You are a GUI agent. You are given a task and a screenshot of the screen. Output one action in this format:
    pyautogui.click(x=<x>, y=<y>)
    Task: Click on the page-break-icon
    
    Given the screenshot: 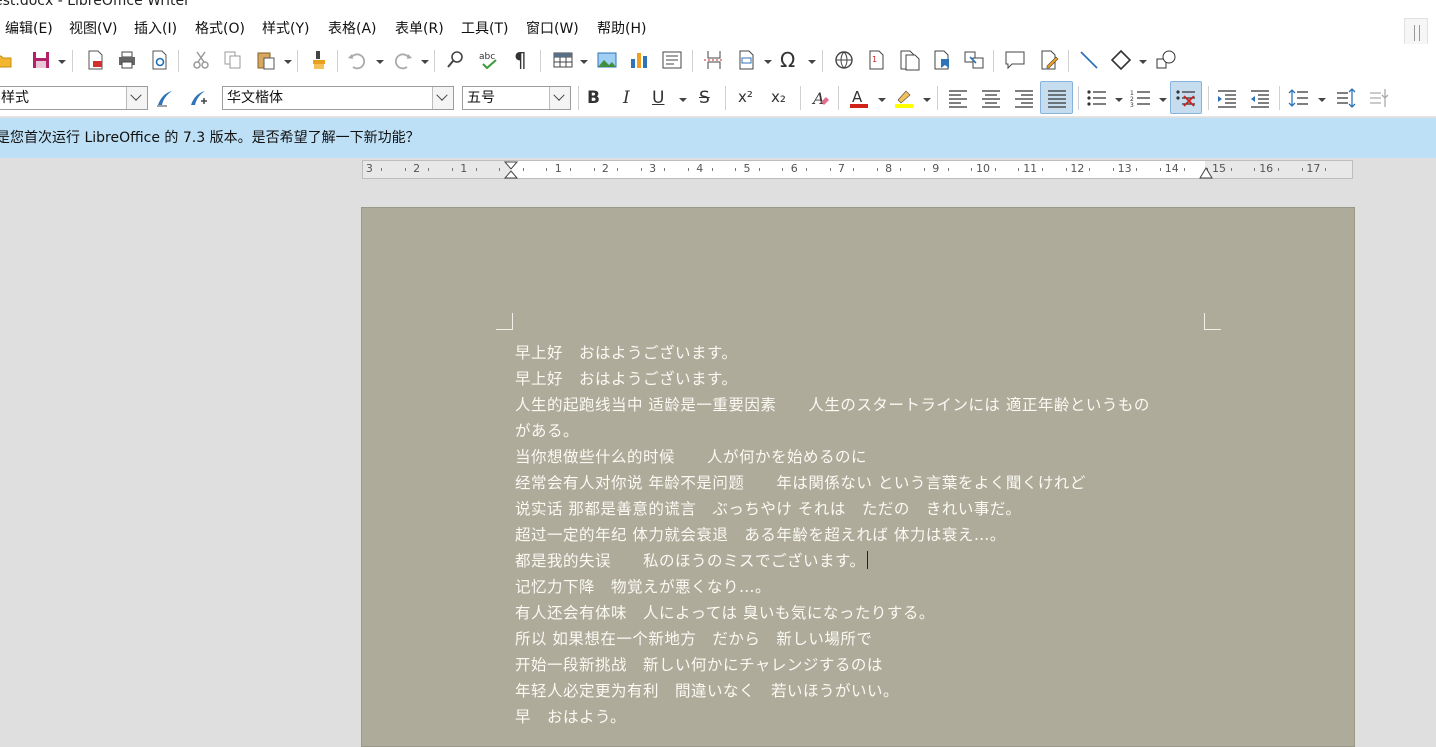 What is the action you would take?
    pyautogui.click(x=714, y=60)
    